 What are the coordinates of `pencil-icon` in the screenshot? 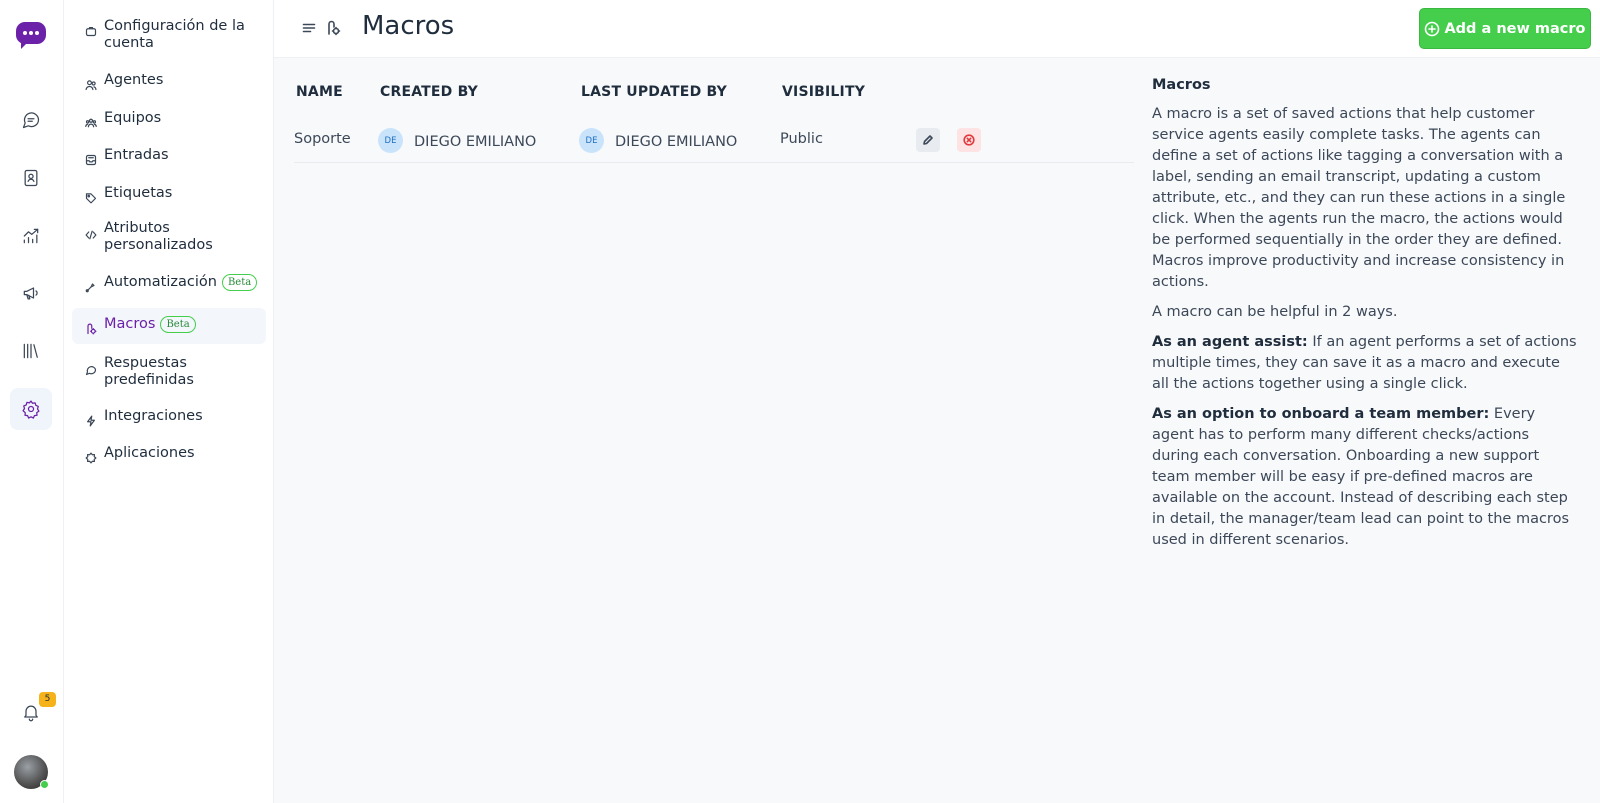 It's located at (928, 140).